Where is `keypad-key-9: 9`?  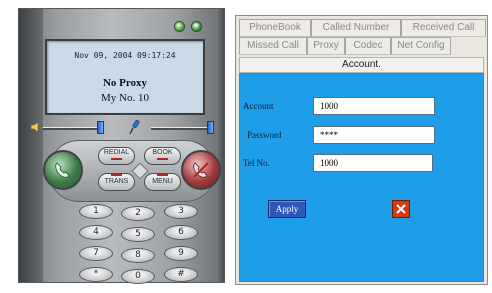 keypad-key-9: 9 is located at coordinates (181, 253).